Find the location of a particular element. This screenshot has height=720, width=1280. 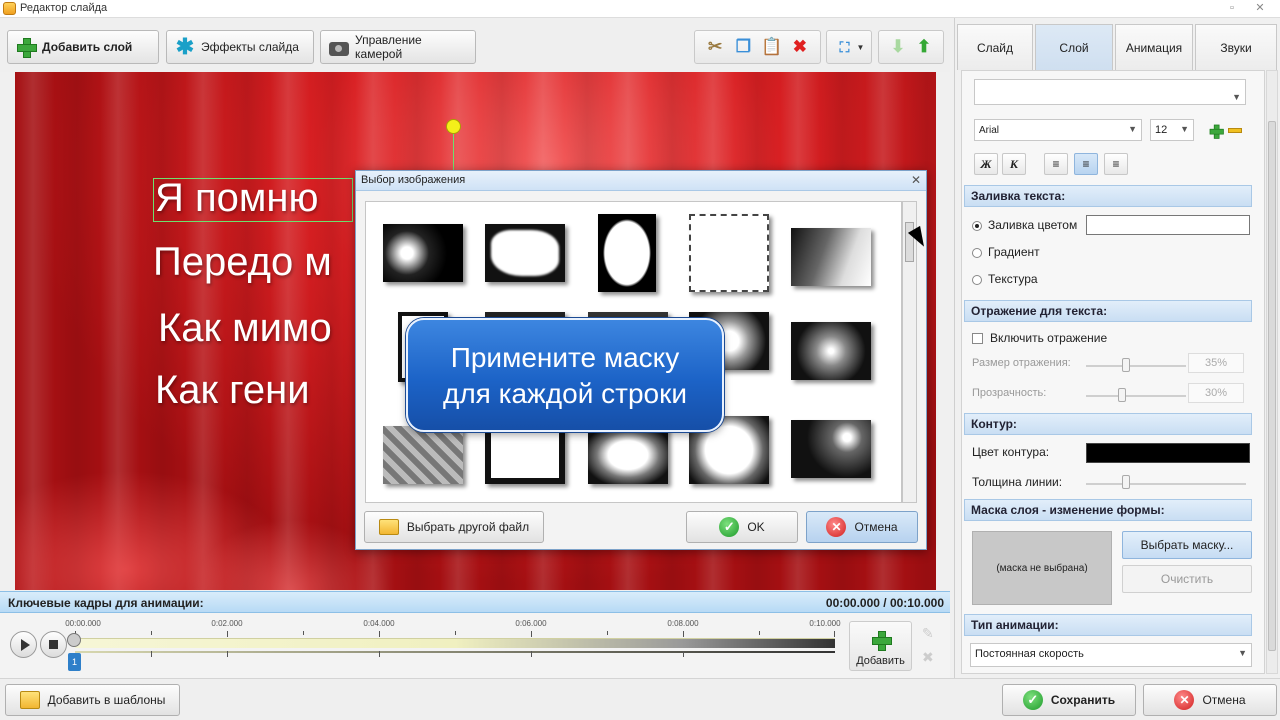

text-line-4: Как гени is located at coordinates (232, 390).